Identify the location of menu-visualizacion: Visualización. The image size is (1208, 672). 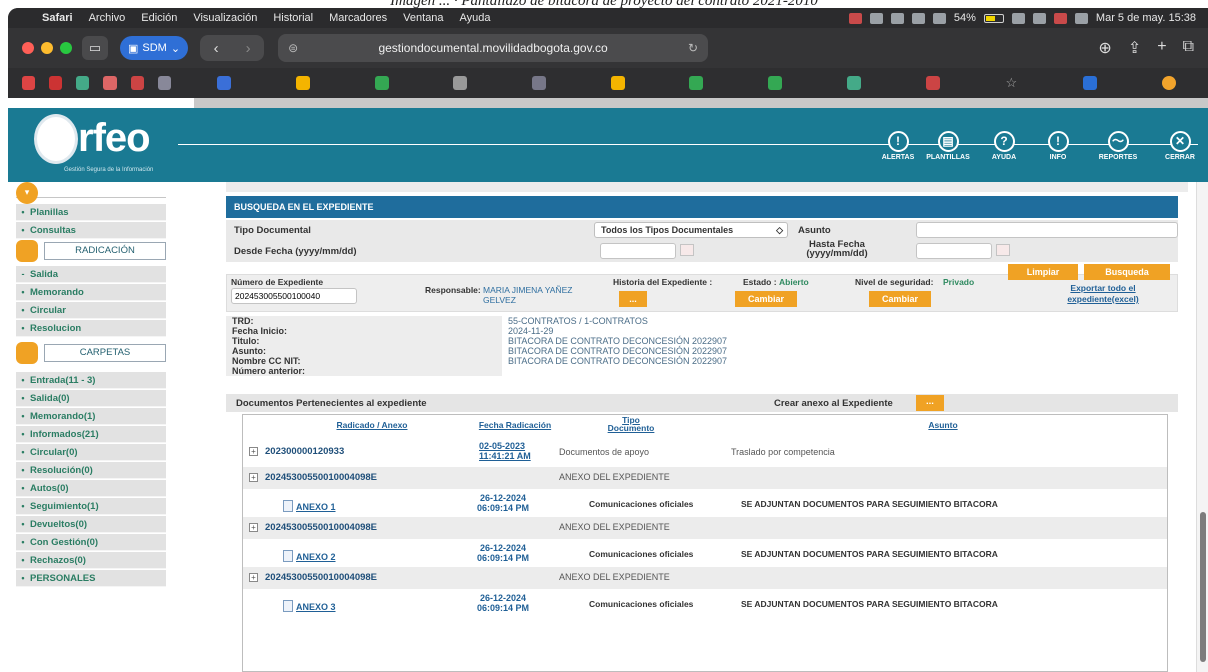
(225, 18).